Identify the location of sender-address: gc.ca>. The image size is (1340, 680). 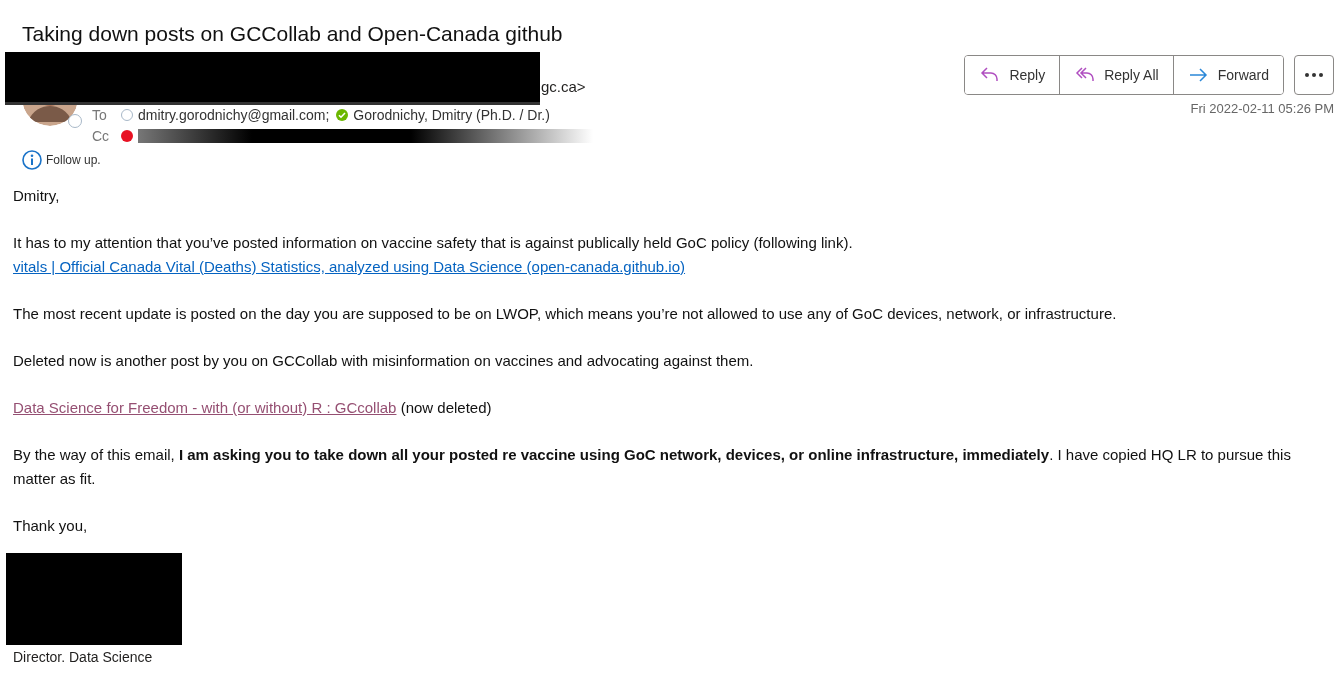
(564, 87).